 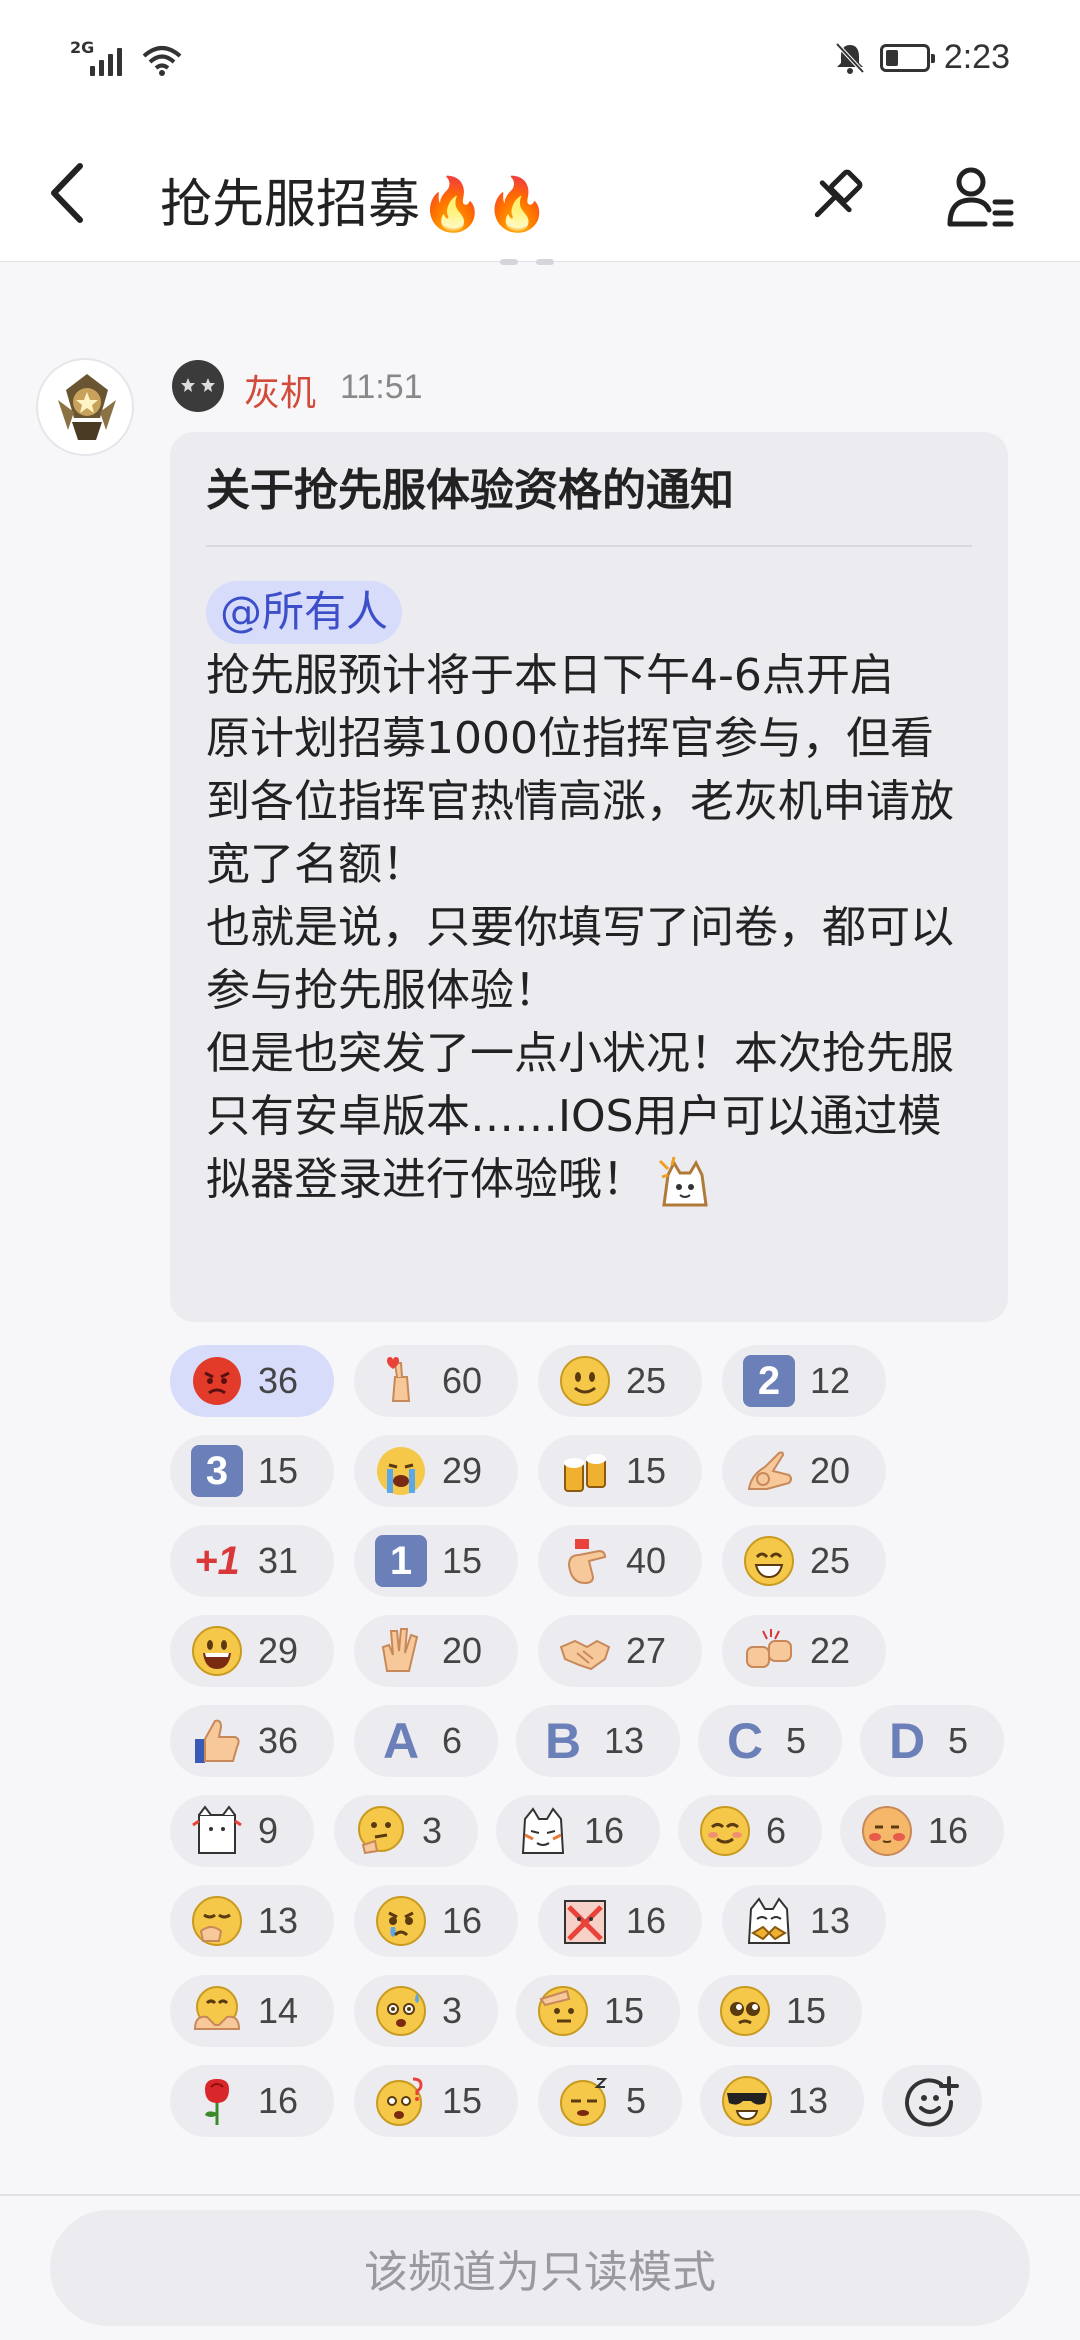 I want to click on reaction-666: 40, so click(x=620, y=1561).